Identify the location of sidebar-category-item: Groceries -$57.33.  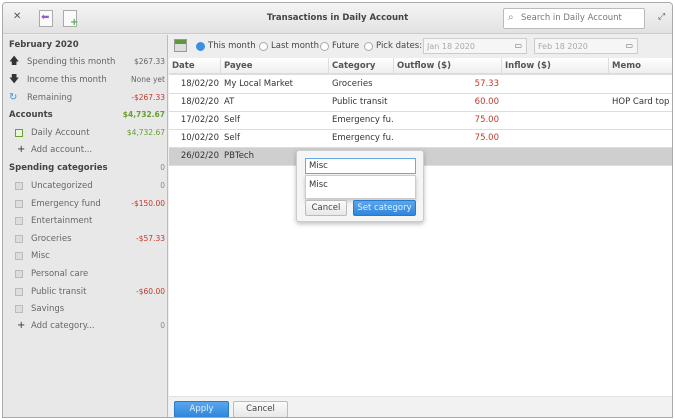
(87, 239).